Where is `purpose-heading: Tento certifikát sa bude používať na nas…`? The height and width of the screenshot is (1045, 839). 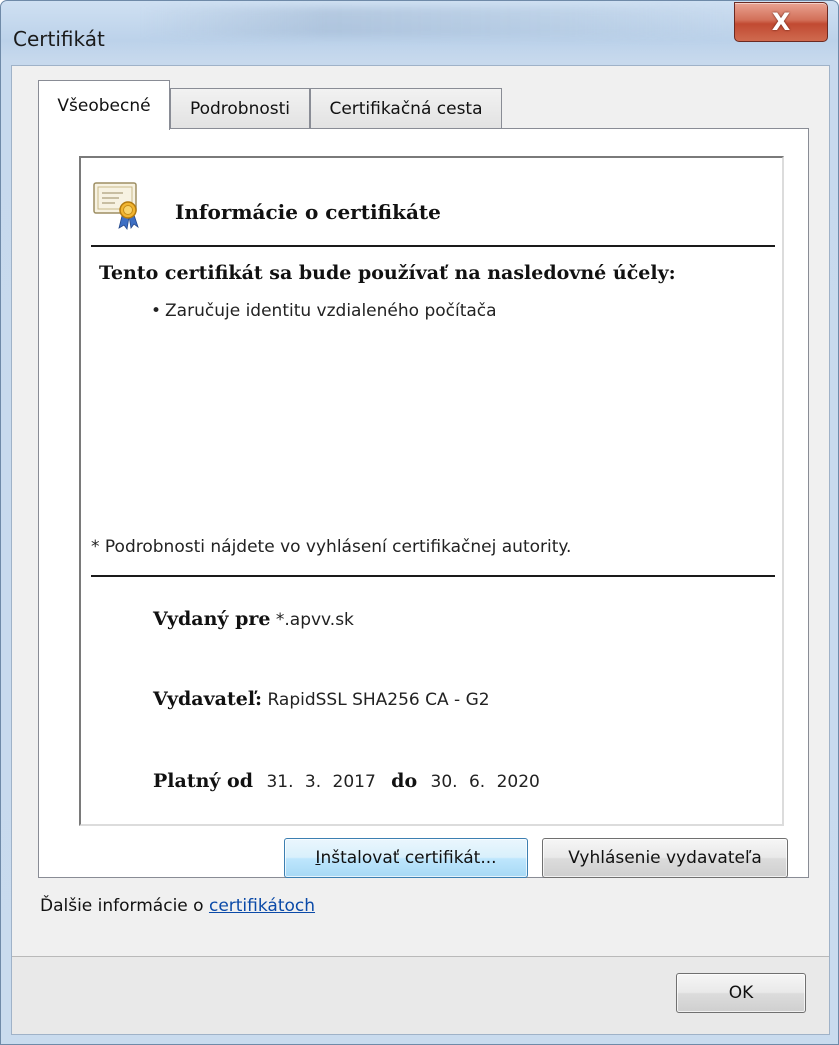
purpose-heading: Tento certifikát sa bude používať na nas… is located at coordinates (387, 273).